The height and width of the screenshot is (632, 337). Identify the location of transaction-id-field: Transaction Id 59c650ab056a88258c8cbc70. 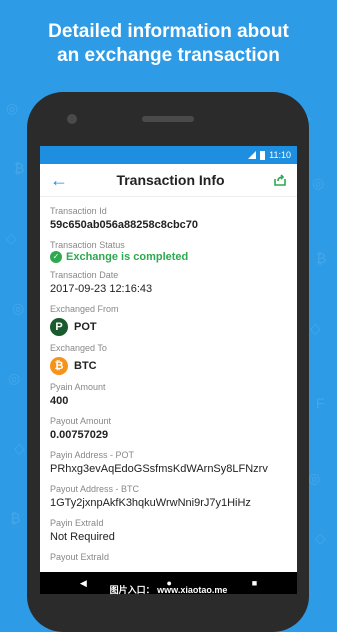
(168, 219).